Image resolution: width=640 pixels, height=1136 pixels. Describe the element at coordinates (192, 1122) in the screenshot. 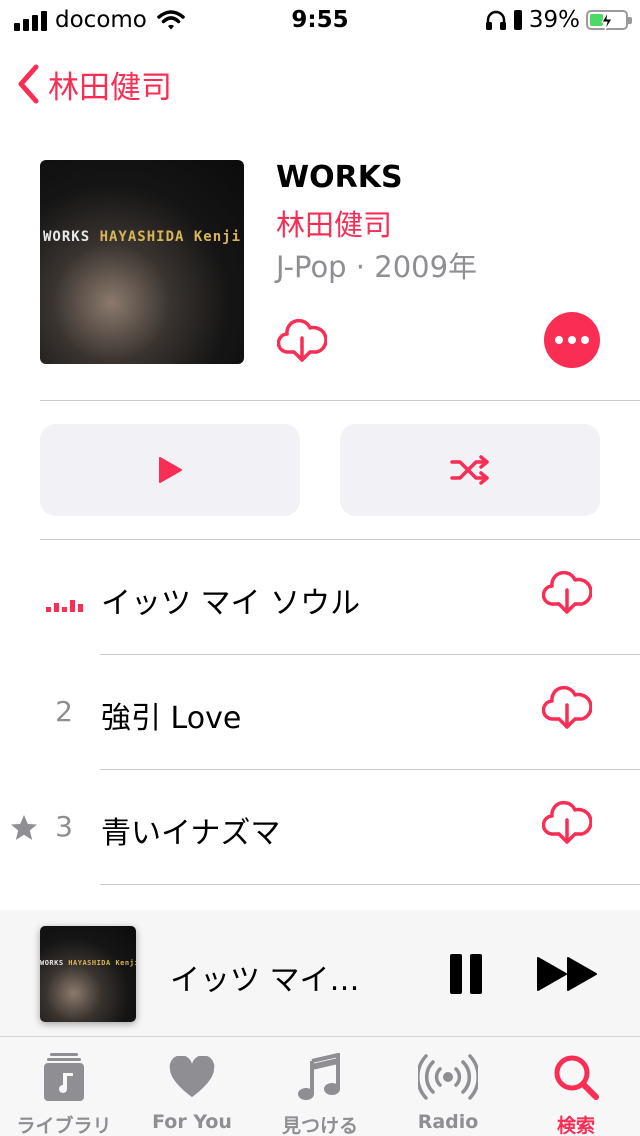

I see `tab-label: For You` at that location.